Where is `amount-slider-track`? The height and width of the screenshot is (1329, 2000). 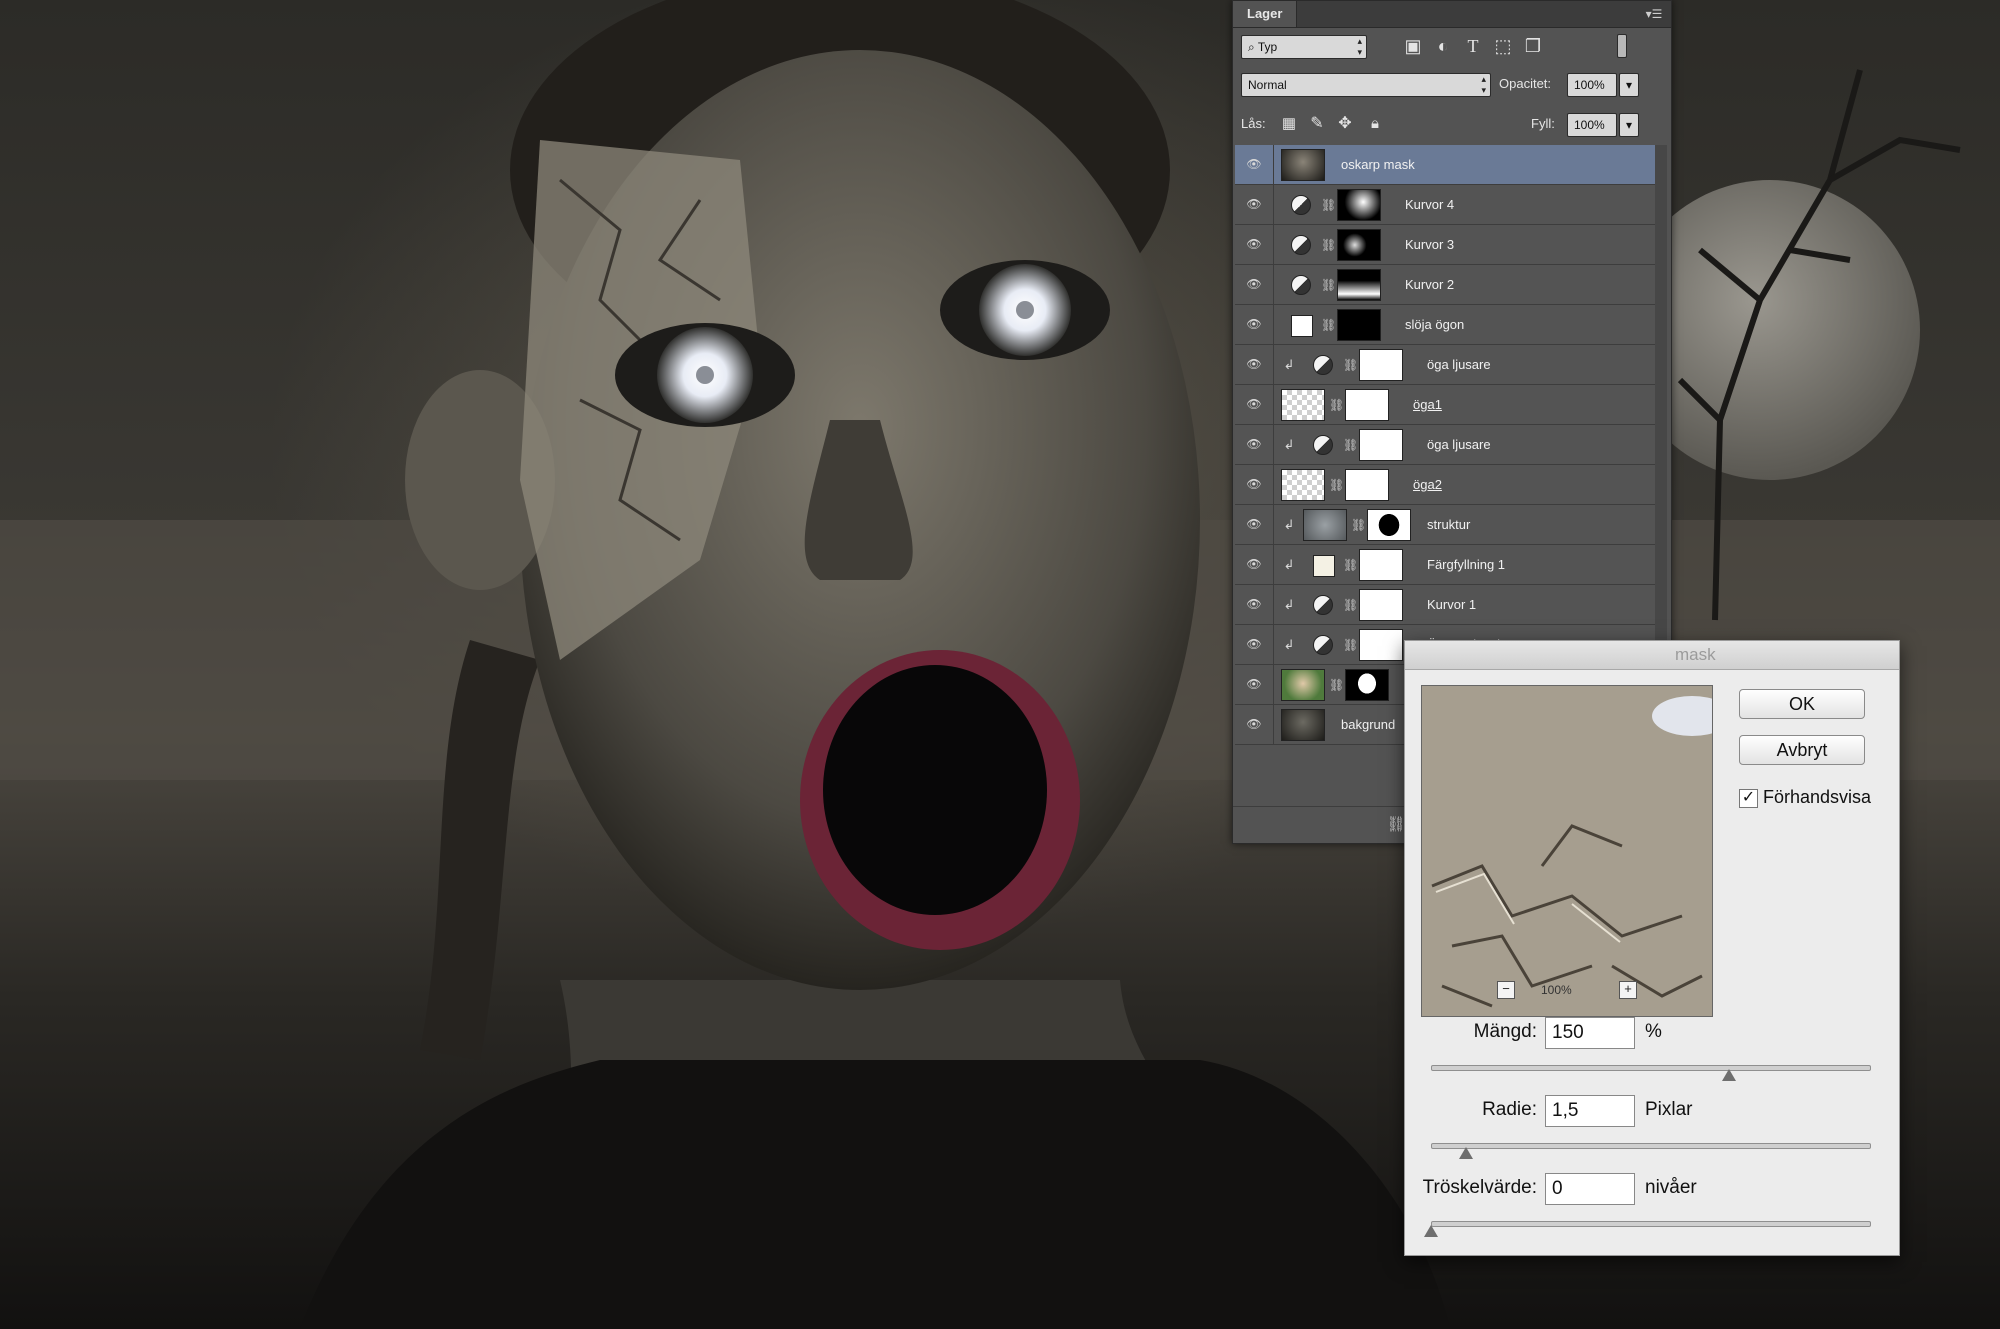
amount-slider-track is located at coordinates (1651, 1068).